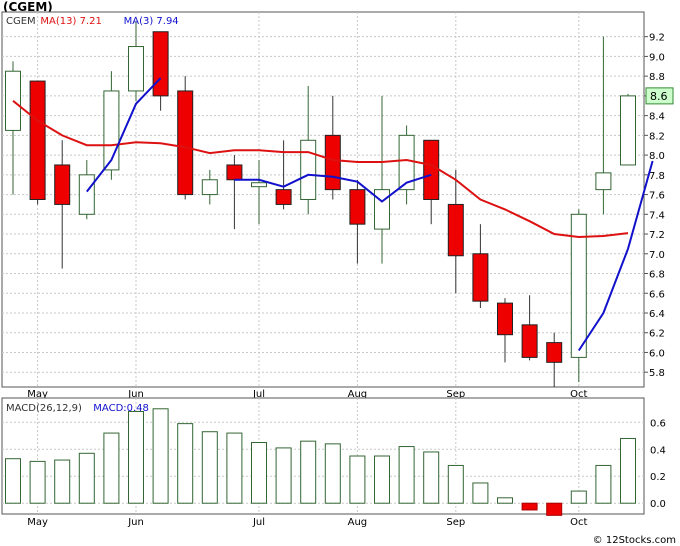  What do you see at coordinates (657, 117) in the screenshot?
I see `price-y-tick-label: 8.4` at bounding box center [657, 117].